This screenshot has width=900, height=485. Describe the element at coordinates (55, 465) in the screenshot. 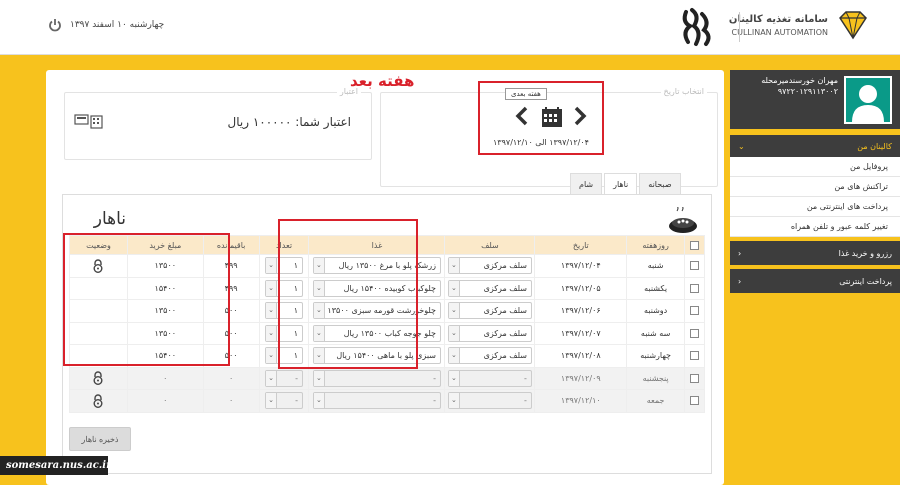

I see `watermark: somesara.nus.ac.ir` at that location.